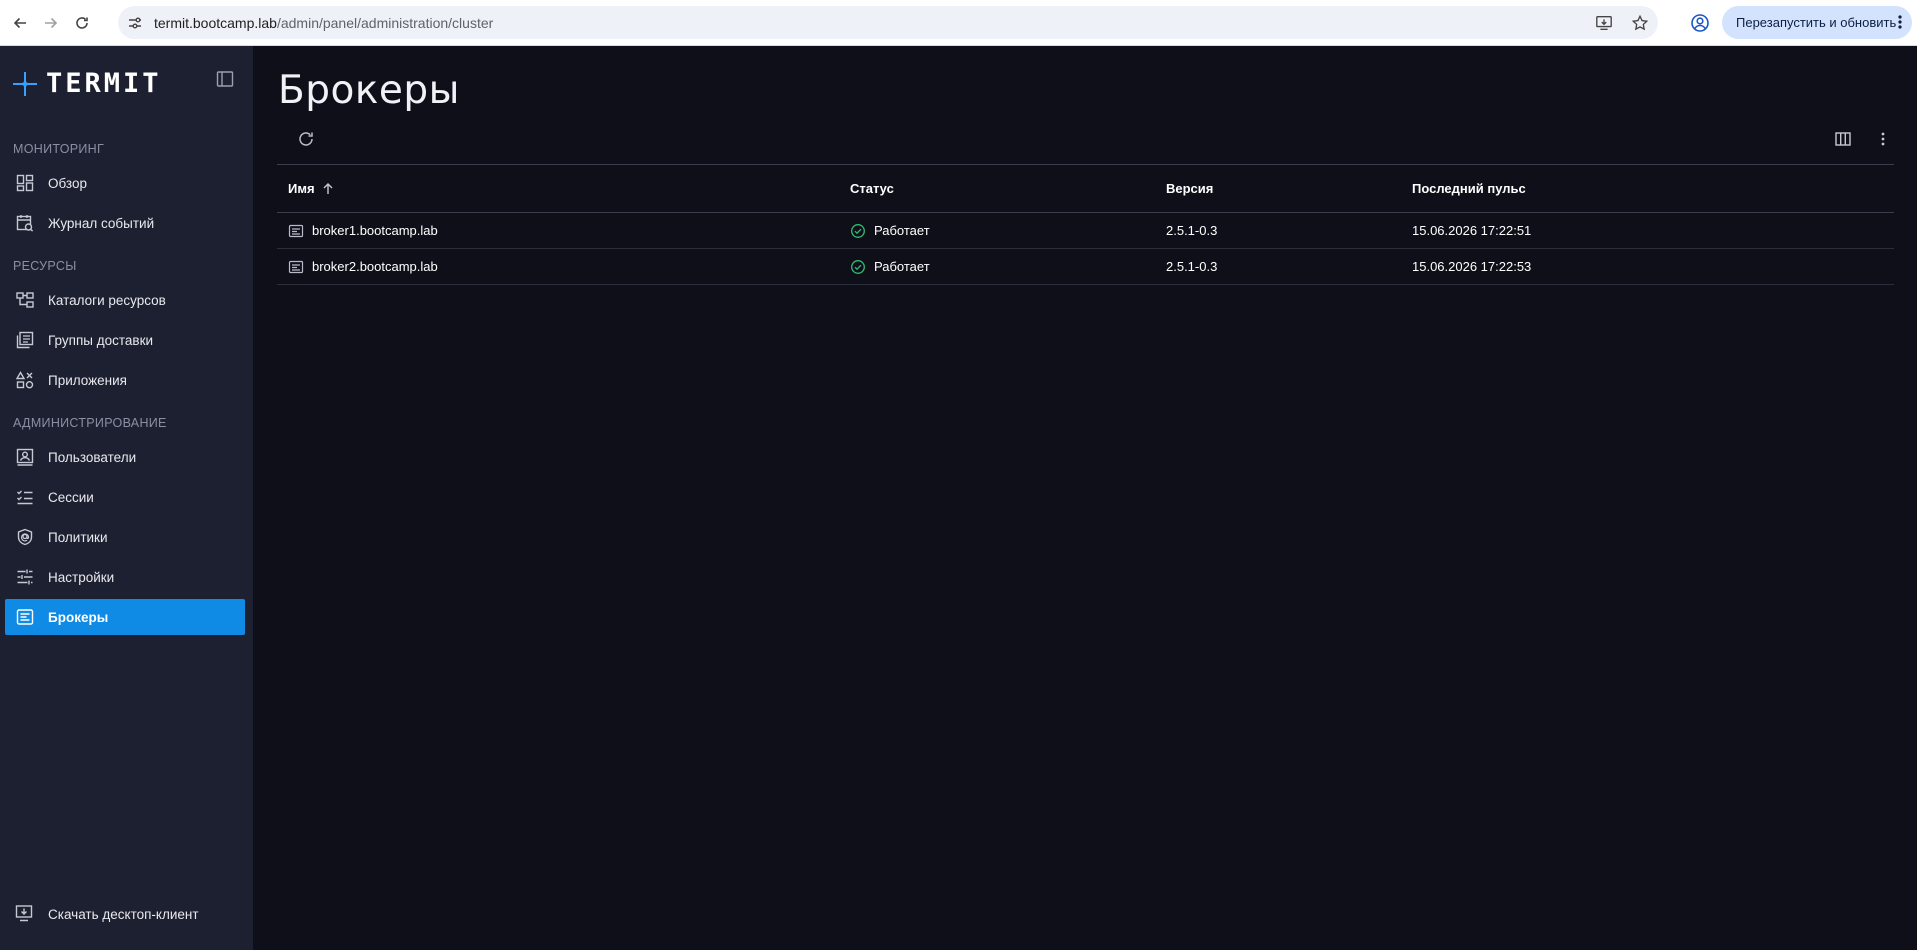 This screenshot has height=950, width=1917. I want to click on sidebar-item-settings: Настройки, so click(125, 577).